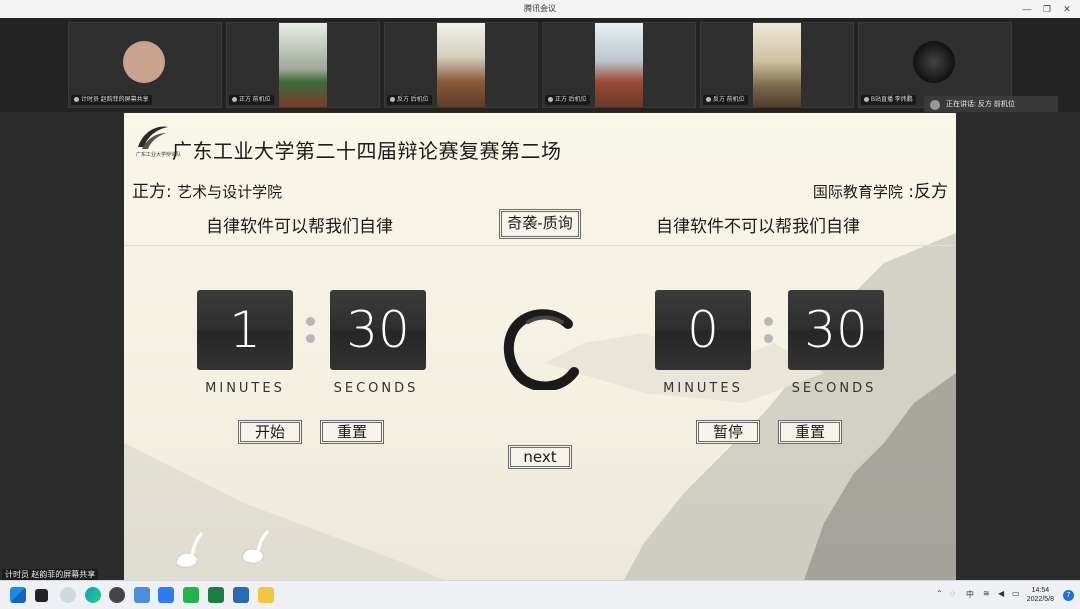  What do you see at coordinates (952, 593) in the screenshot?
I see `network-icon: ◌` at bounding box center [952, 593].